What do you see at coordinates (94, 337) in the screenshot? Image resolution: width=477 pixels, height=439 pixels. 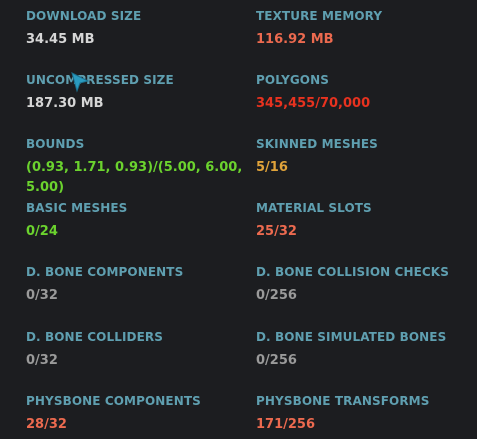 I see `stat-label: D. BONE COLLIDERS` at bounding box center [94, 337].